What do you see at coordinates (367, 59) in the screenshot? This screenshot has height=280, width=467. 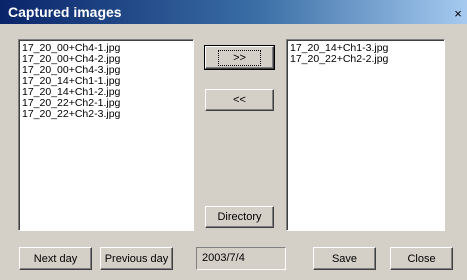 I see `list-item: 17_20_22+Ch2-2.jpg` at bounding box center [367, 59].